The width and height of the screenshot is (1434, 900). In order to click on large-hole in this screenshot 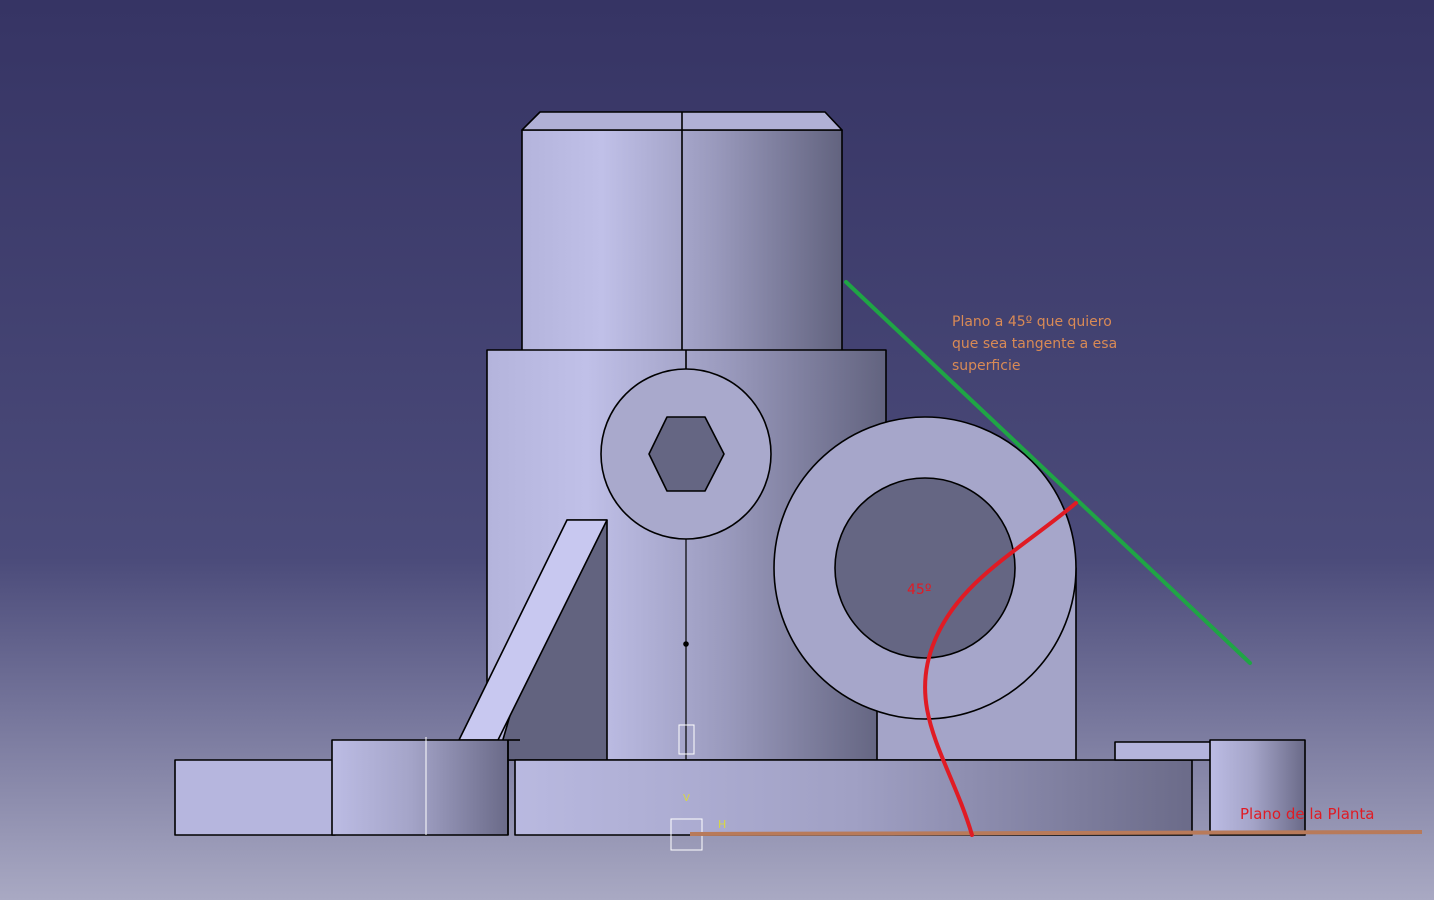, I will do `click(925, 568)`.